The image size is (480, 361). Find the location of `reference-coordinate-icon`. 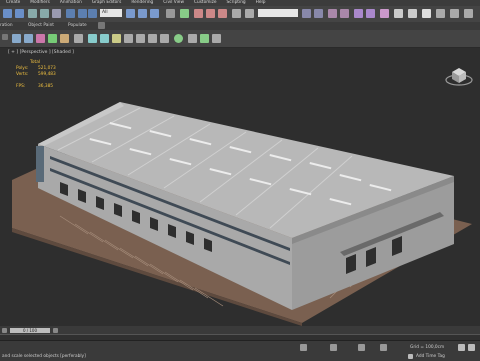

reference-coordinate-icon is located at coordinates (170, 13).